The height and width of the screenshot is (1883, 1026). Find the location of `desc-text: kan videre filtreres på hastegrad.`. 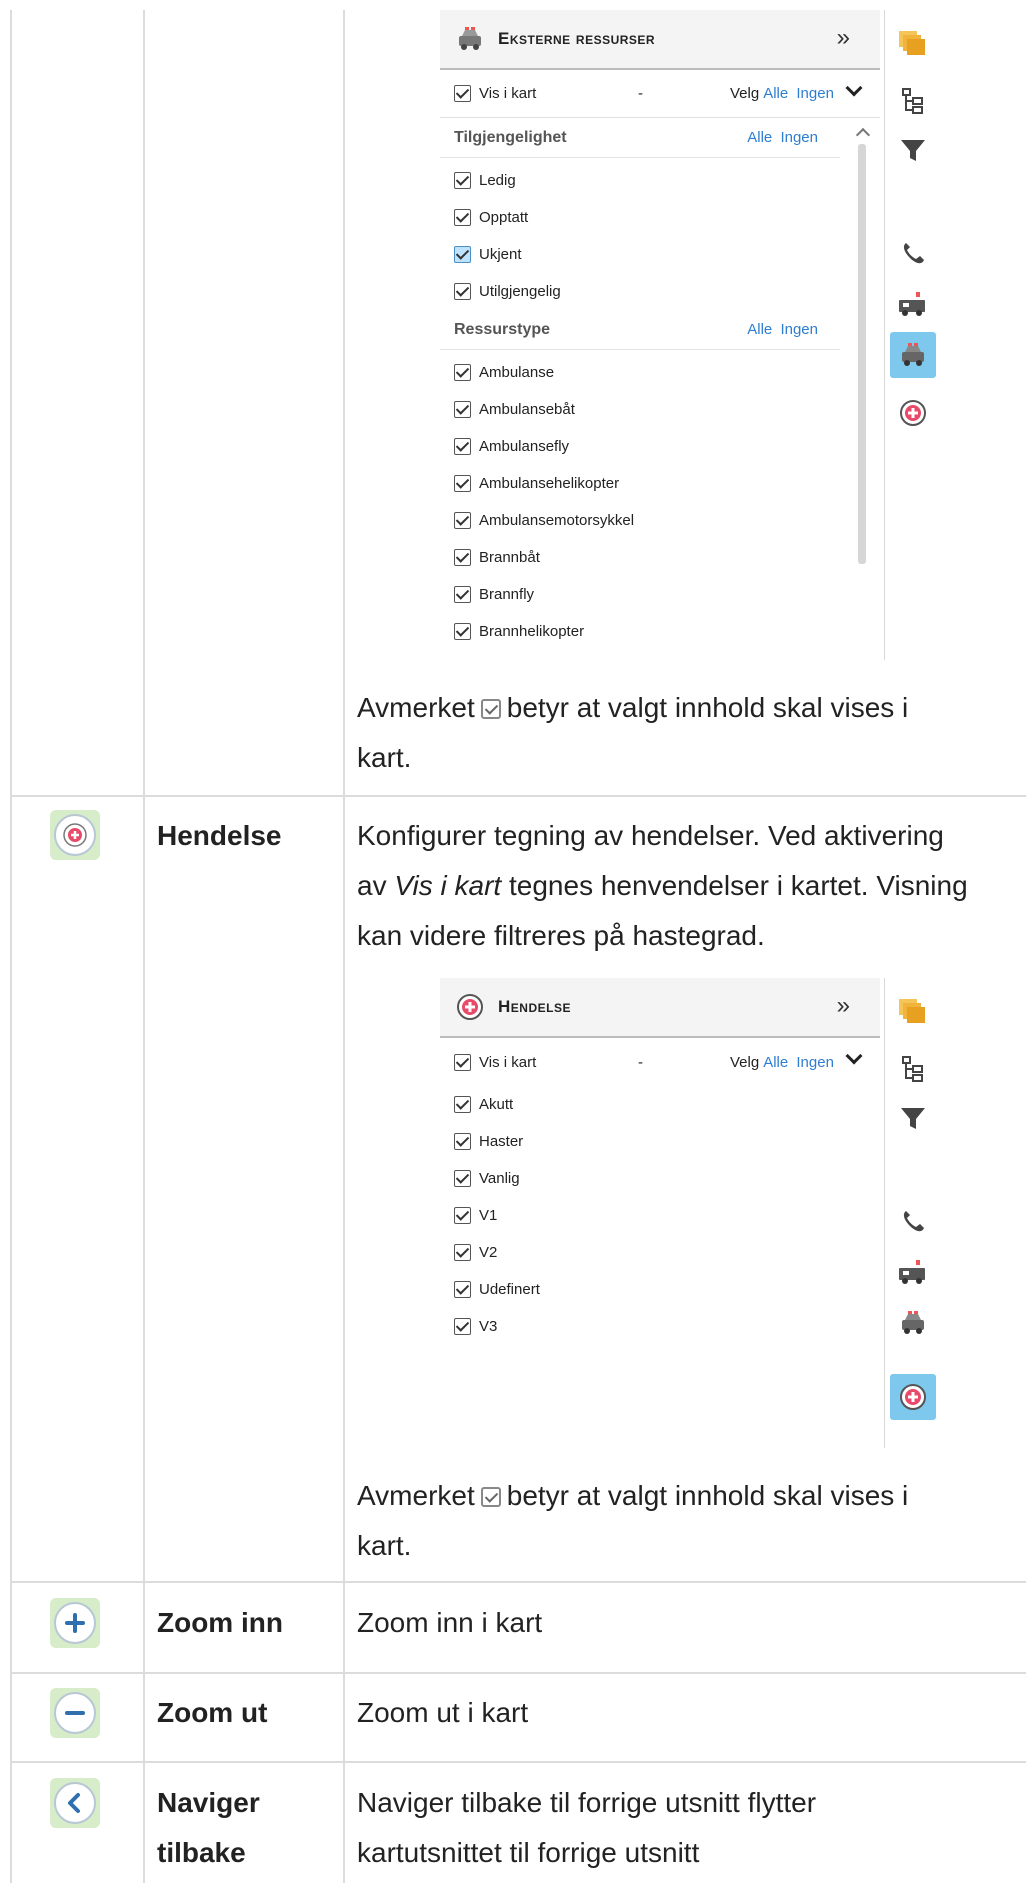

desc-text: kan videre filtreres på hastegrad. is located at coordinates (561, 935).